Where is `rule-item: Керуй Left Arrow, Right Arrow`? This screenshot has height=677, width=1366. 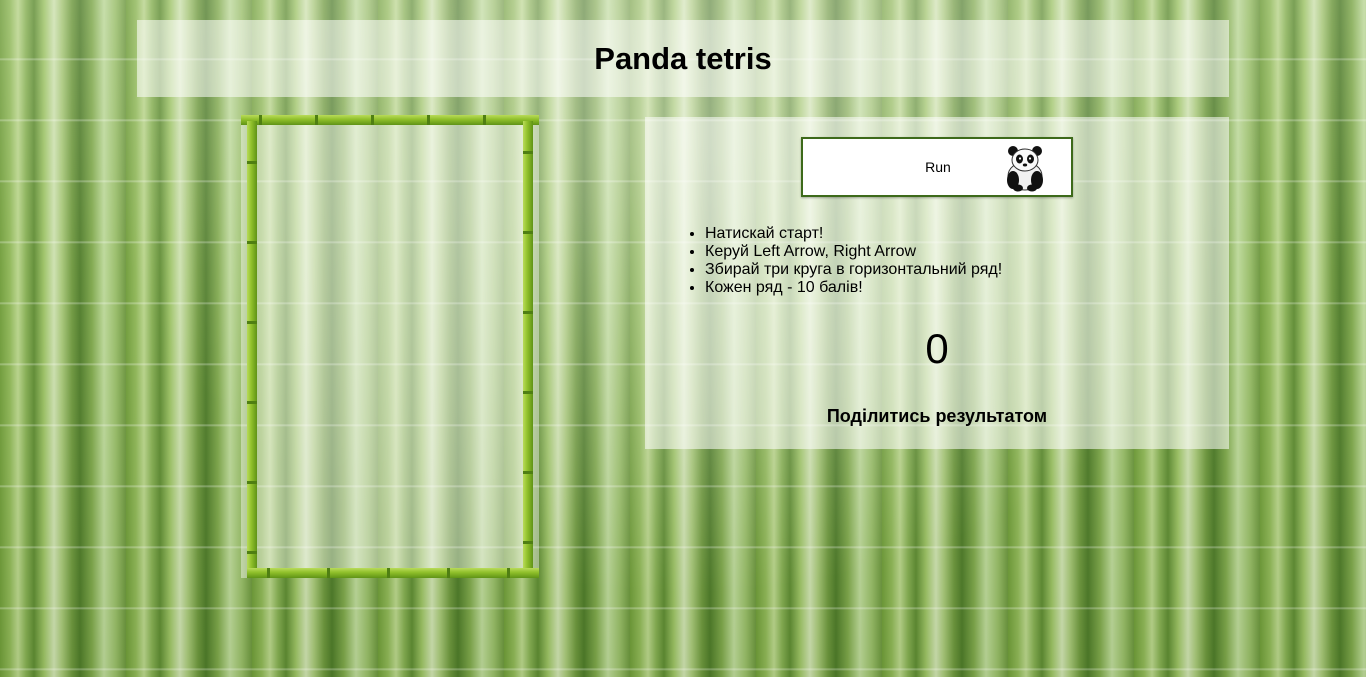 rule-item: Керуй Left Arrow, Right Arrow is located at coordinates (853, 252).